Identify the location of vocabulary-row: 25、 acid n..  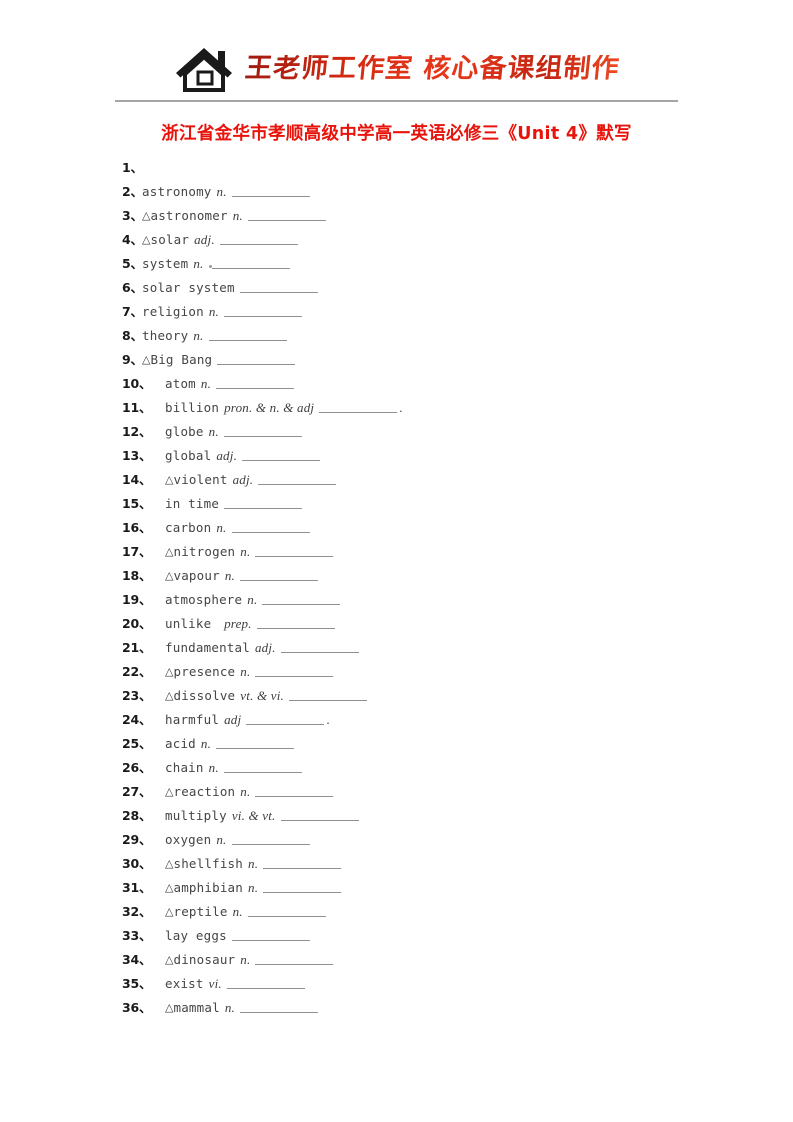
(396, 744).